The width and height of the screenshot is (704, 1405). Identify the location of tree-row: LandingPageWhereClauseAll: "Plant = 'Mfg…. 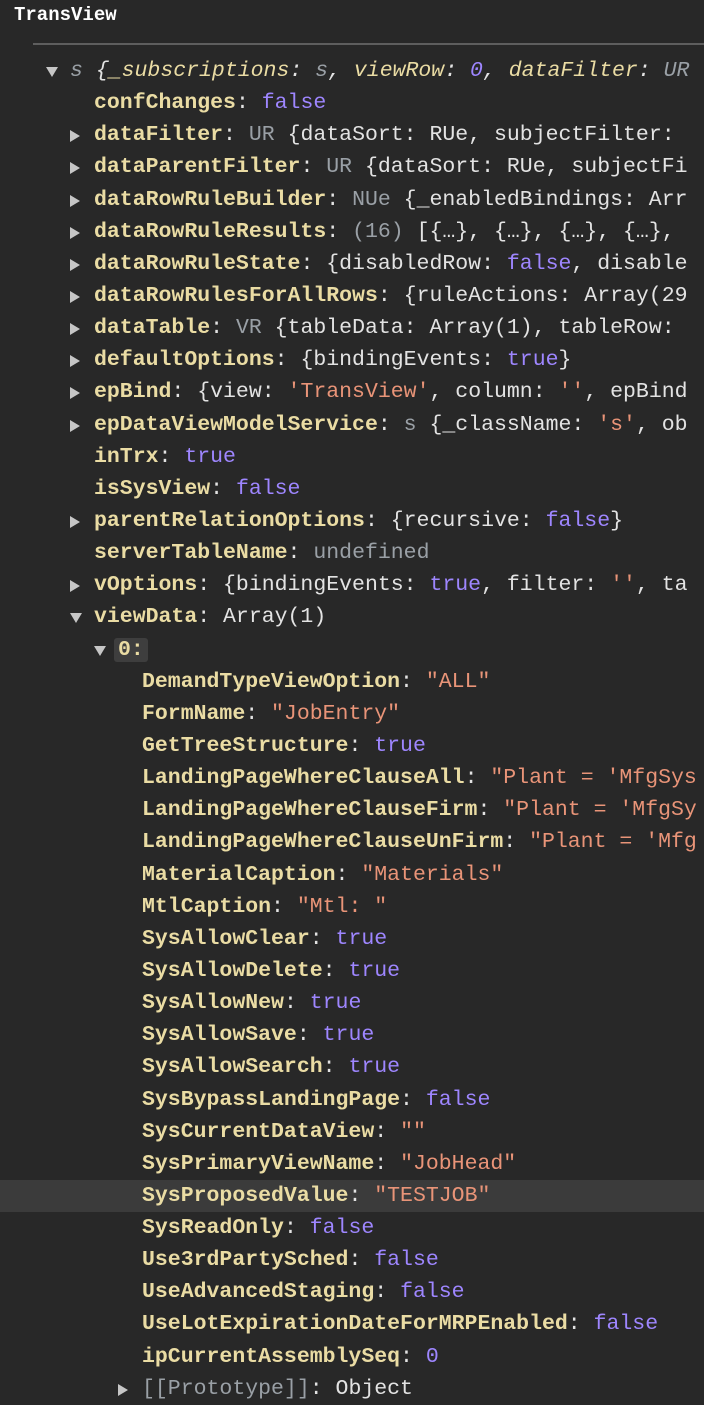
(352, 778).